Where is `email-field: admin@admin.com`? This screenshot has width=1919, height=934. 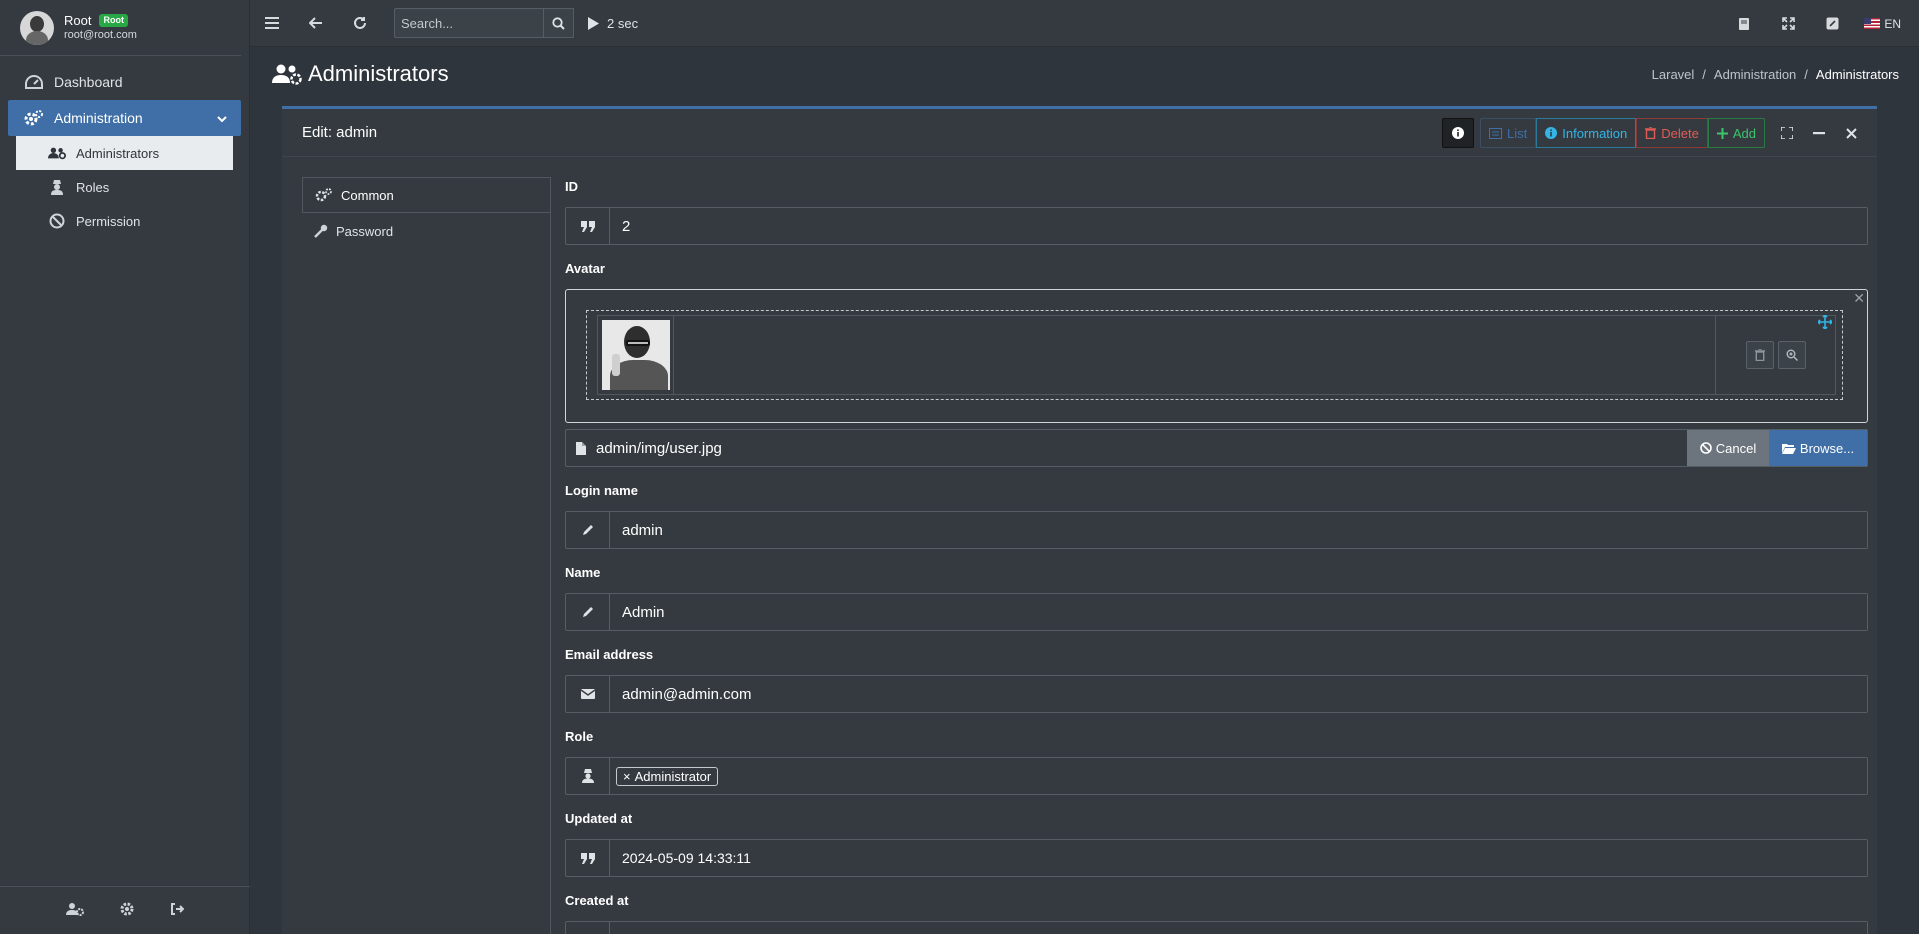
email-field: admin@admin.com is located at coordinates (1216, 694).